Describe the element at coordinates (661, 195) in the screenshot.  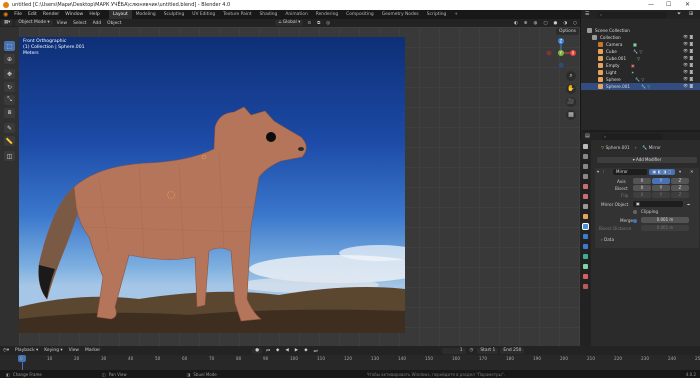
I see `flip-y-button: Y` at that location.